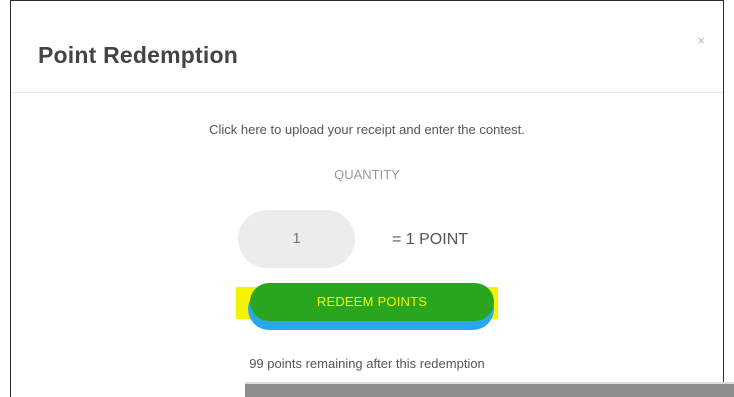 The image size is (734, 397). What do you see at coordinates (372, 301) in the screenshot?
I see `redeem-button-label: REDEEM POINTS` at bounding box center [372, 301].